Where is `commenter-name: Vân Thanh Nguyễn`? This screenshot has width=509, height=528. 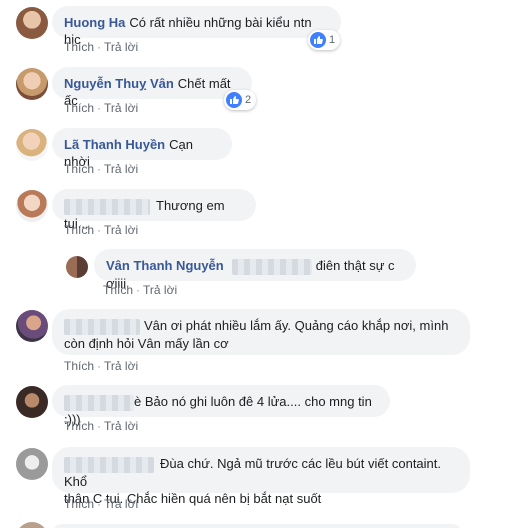
commenter-name: Vân Thanh Nguyễn is located at coordinates (165, 265).